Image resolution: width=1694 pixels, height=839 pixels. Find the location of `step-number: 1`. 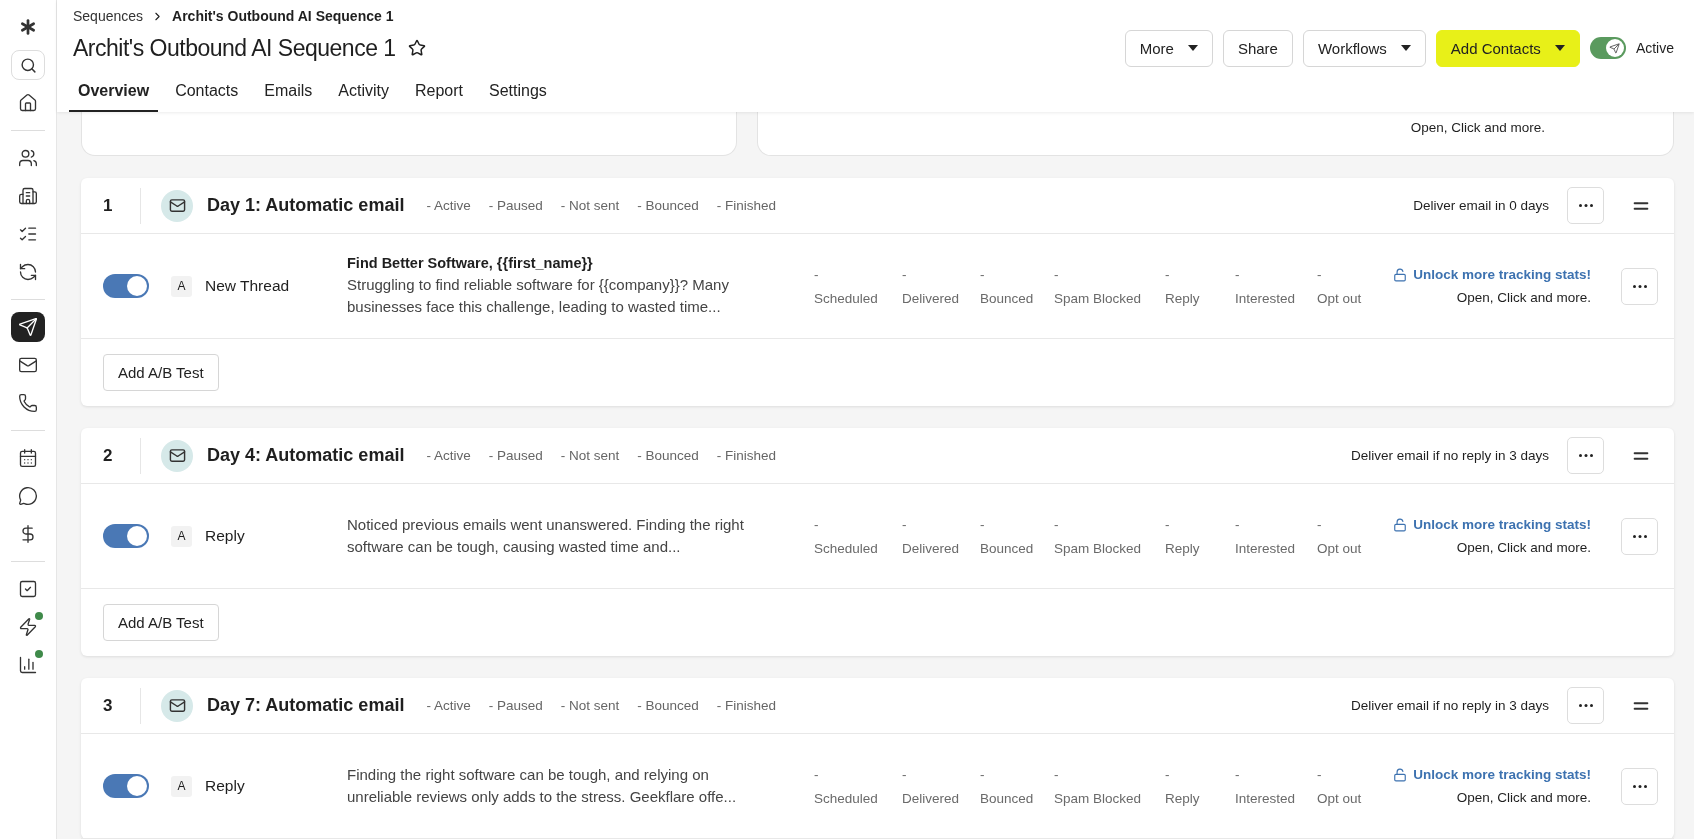

step-number: 1 is located at coordinates (111, 205).